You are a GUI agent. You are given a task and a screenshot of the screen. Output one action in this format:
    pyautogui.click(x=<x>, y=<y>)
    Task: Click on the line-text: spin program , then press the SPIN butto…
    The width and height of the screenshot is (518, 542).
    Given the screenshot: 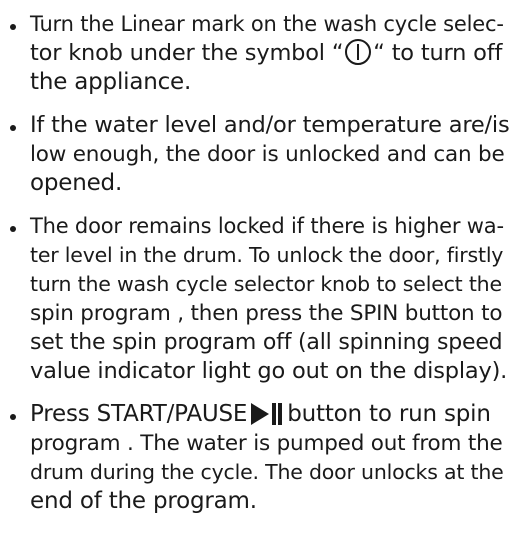 What is the action you would take?
    pyautogui.click(x=266, y=313)
    